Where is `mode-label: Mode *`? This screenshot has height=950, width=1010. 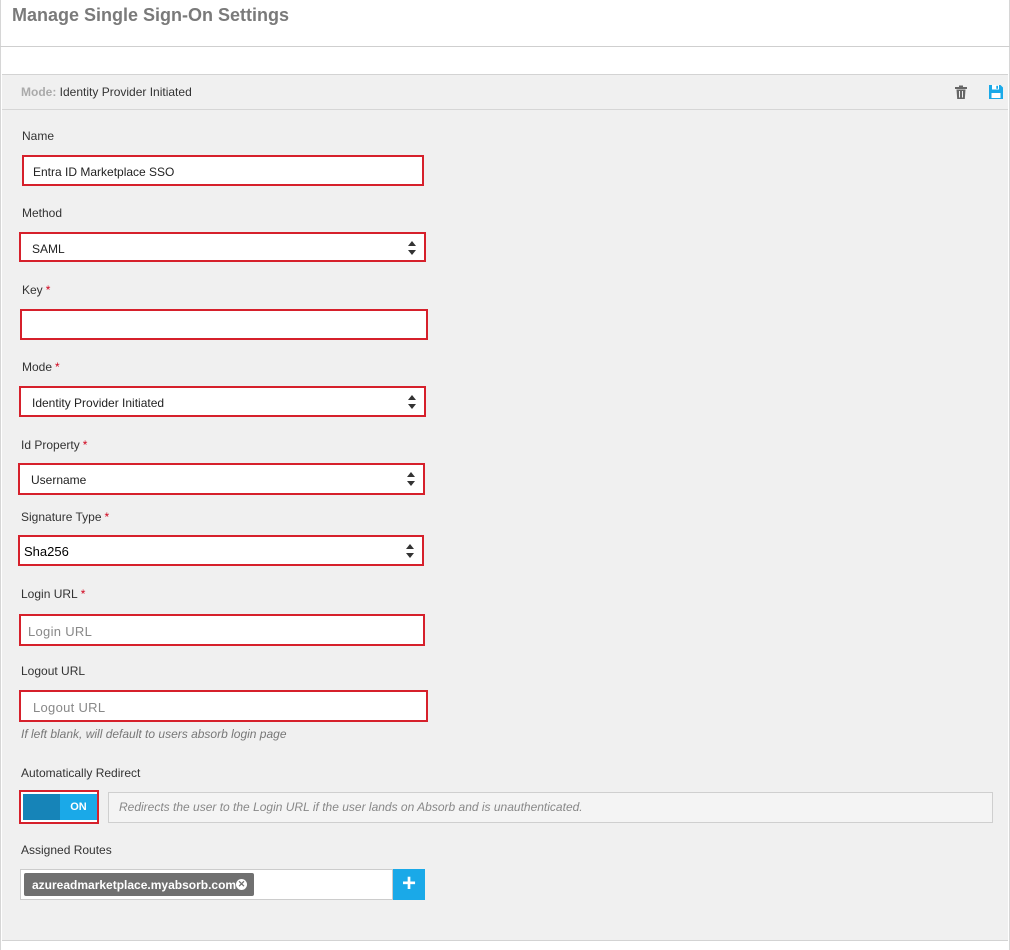 mode-label: Mode * is located at coordinates (41, 367).